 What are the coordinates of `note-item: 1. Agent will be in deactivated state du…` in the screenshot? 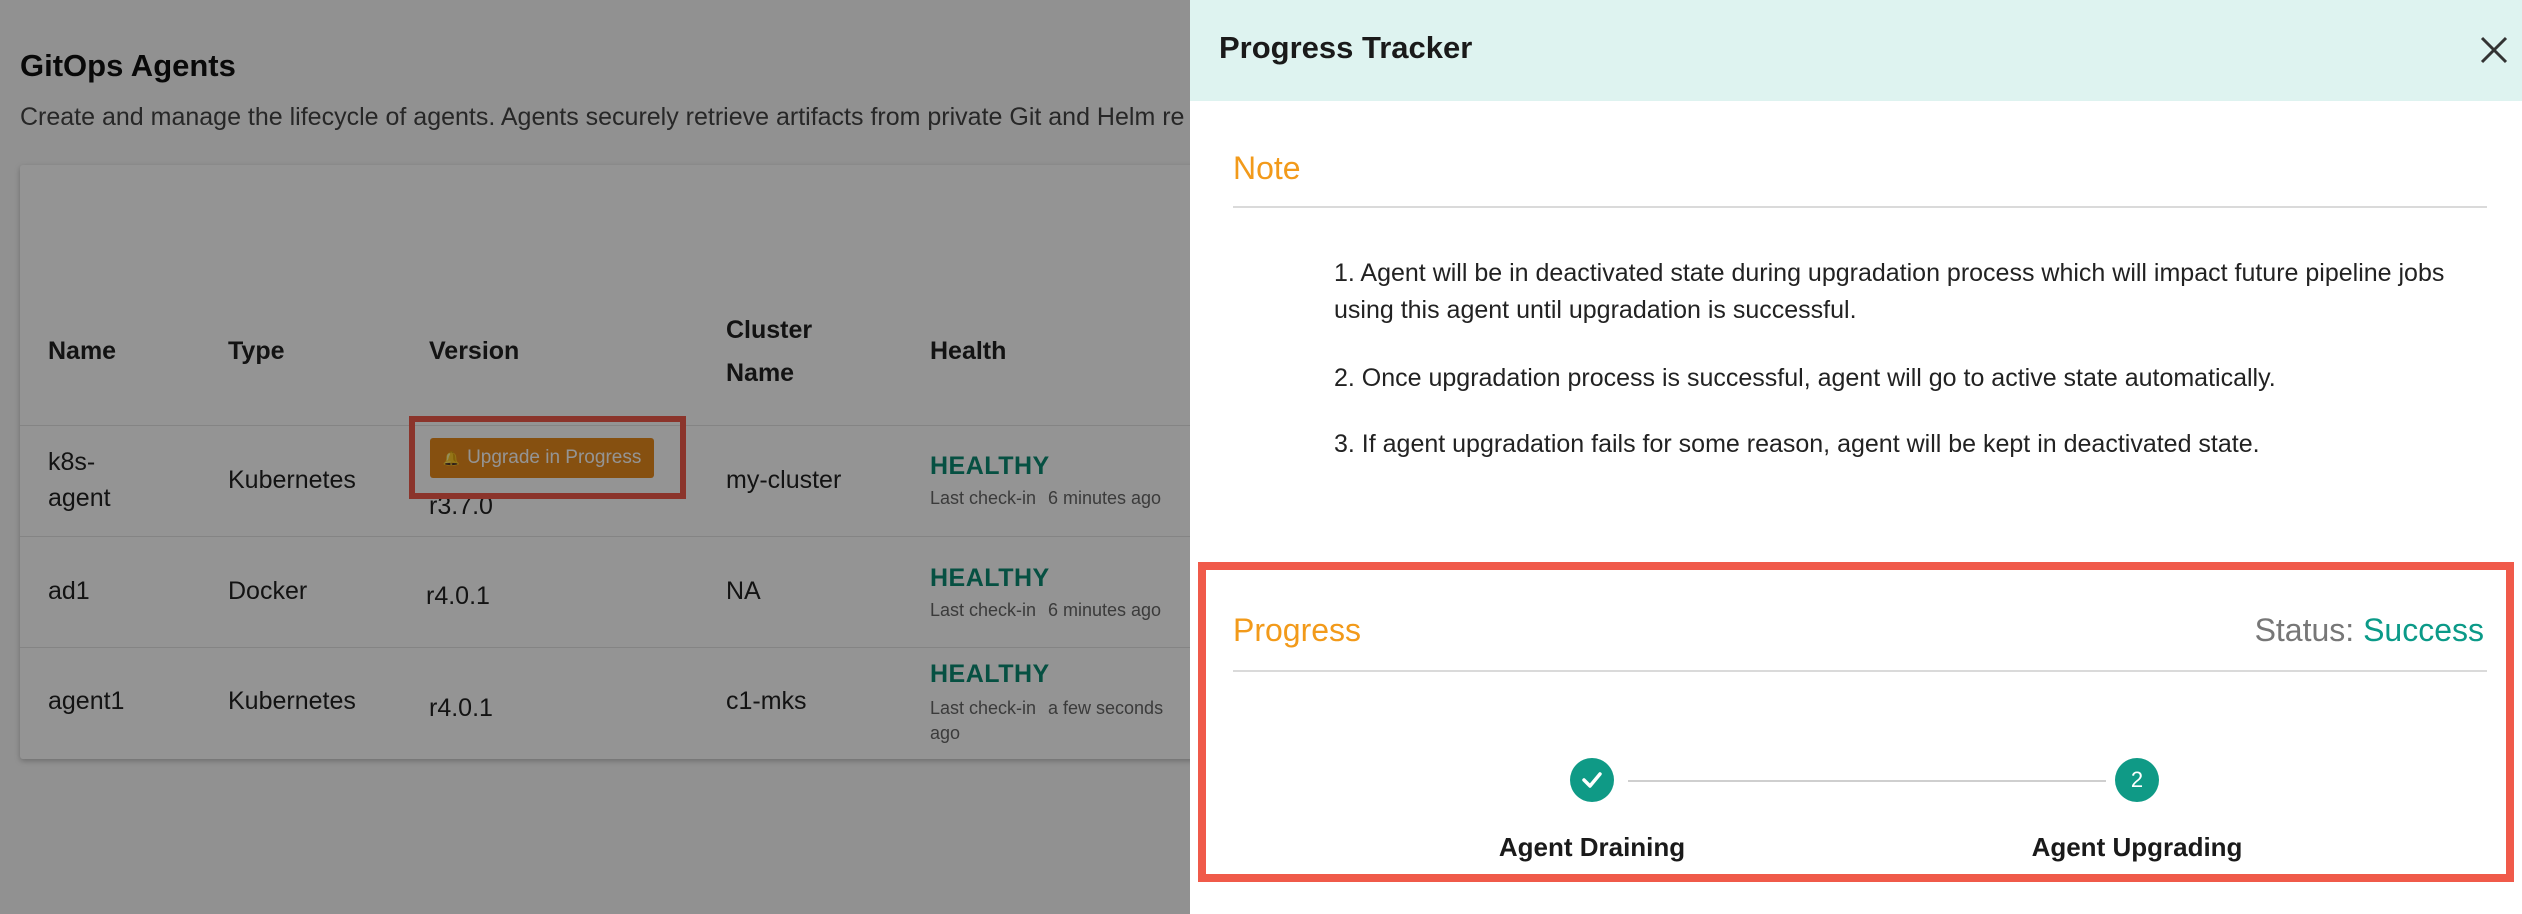 It's located at (1889, 291).